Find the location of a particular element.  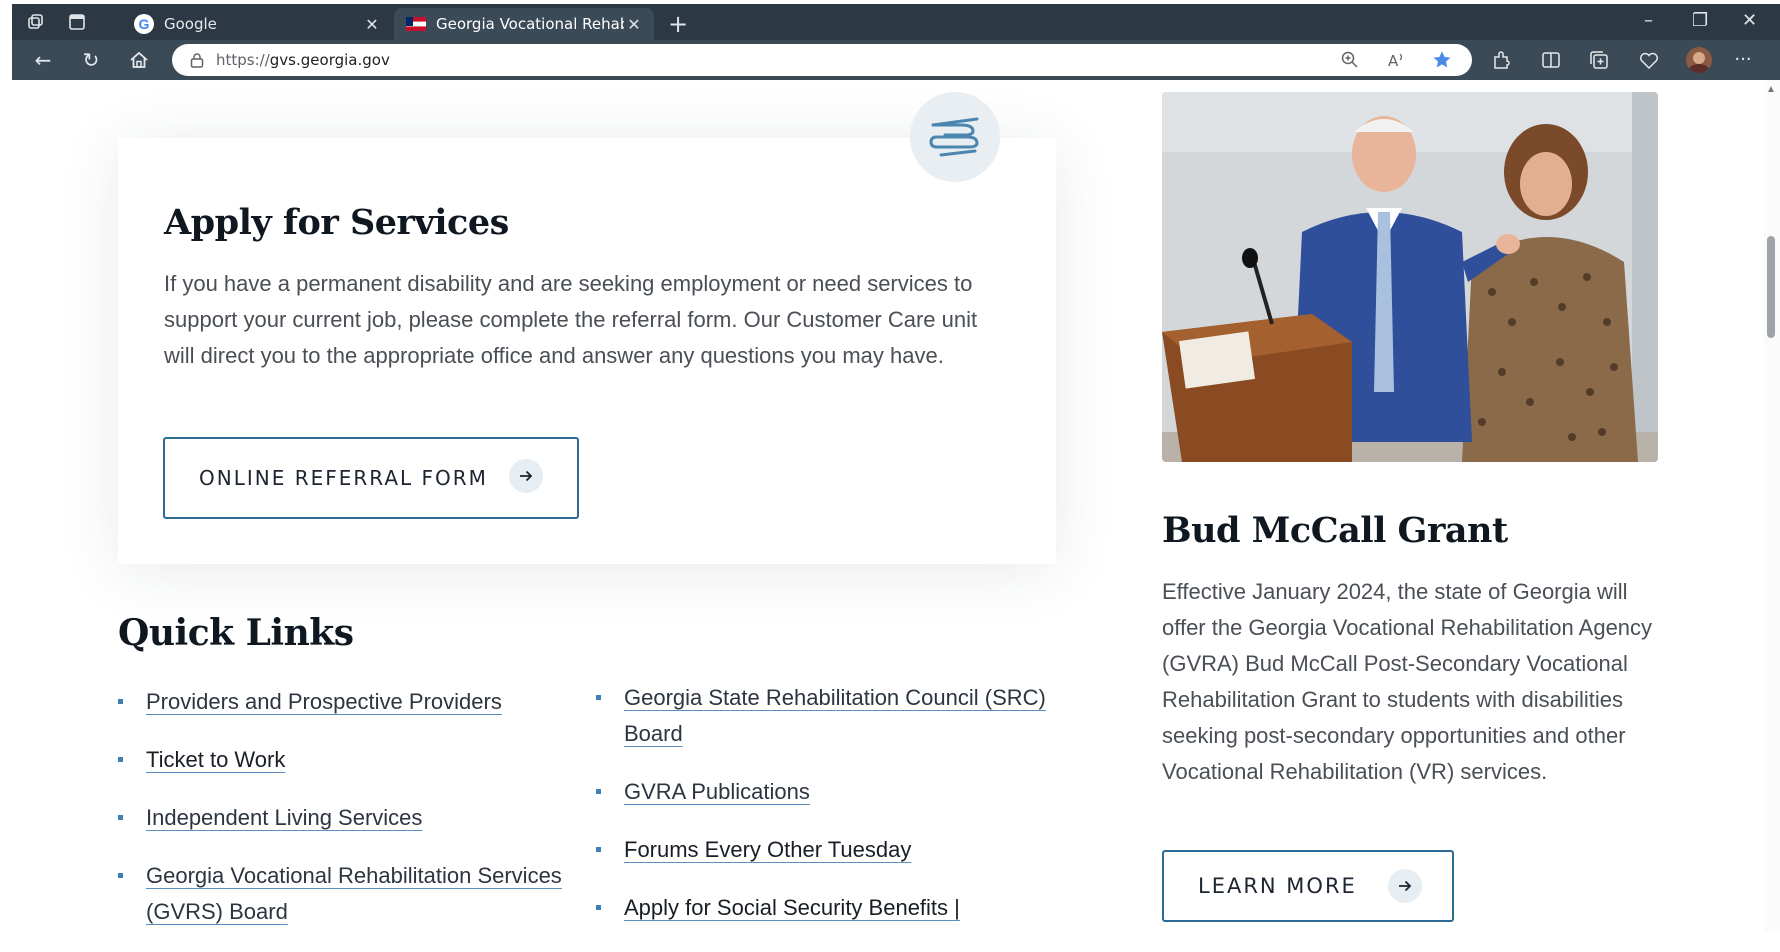

browser-essentials-icon is located at coordinates (1649, 60).